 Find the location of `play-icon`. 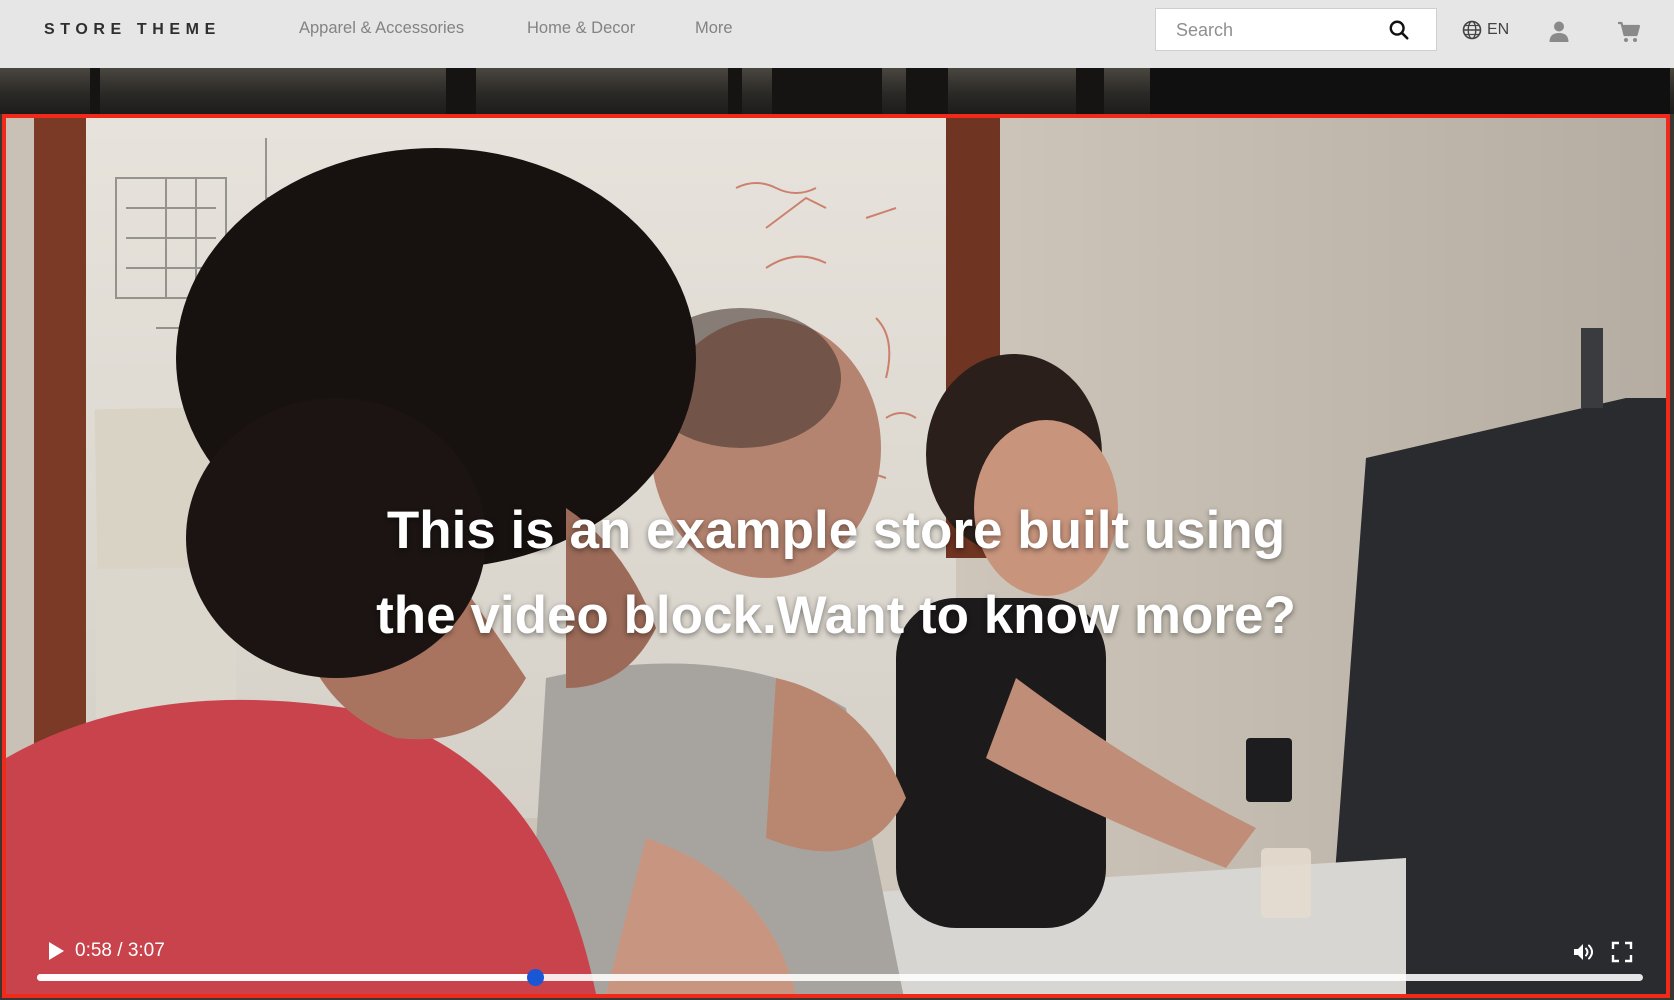

play-icon is located at coordinates (56, 951).